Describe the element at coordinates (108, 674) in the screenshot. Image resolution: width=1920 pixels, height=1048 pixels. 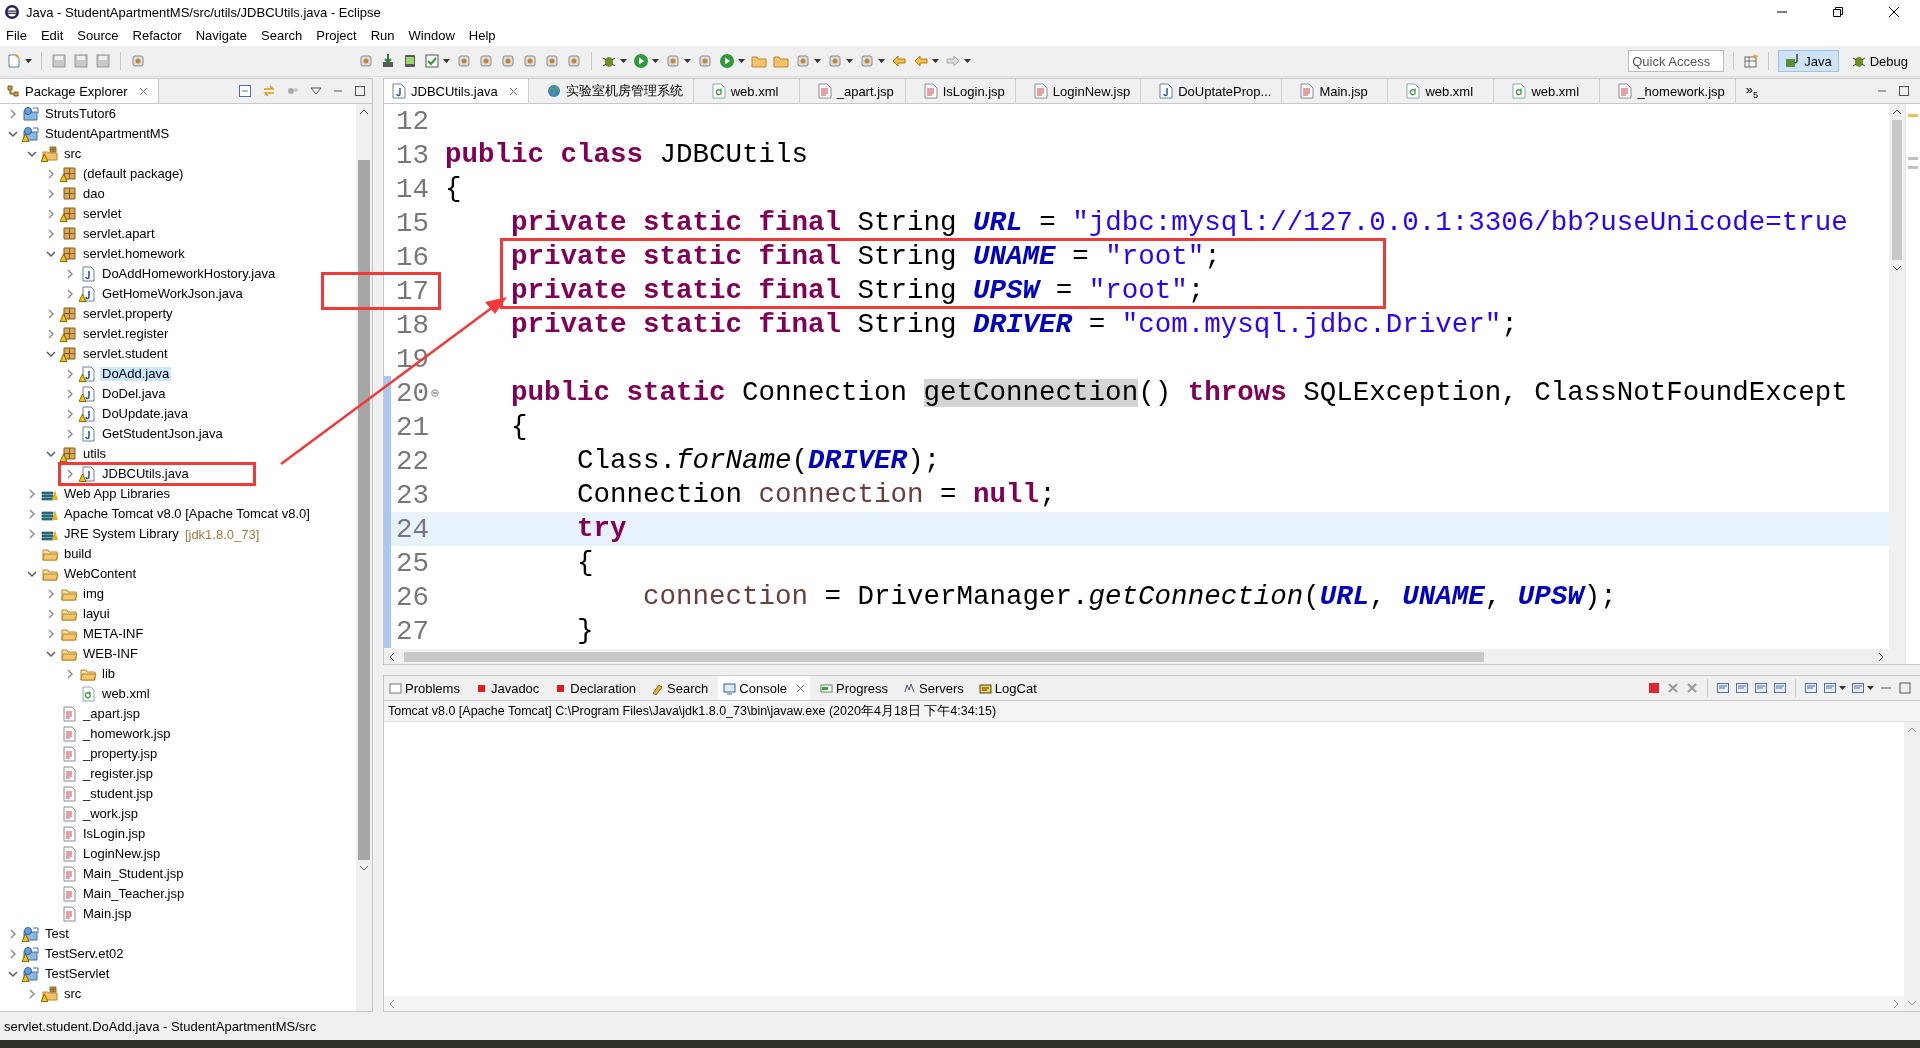
I see `tree-item: lib` at that location.